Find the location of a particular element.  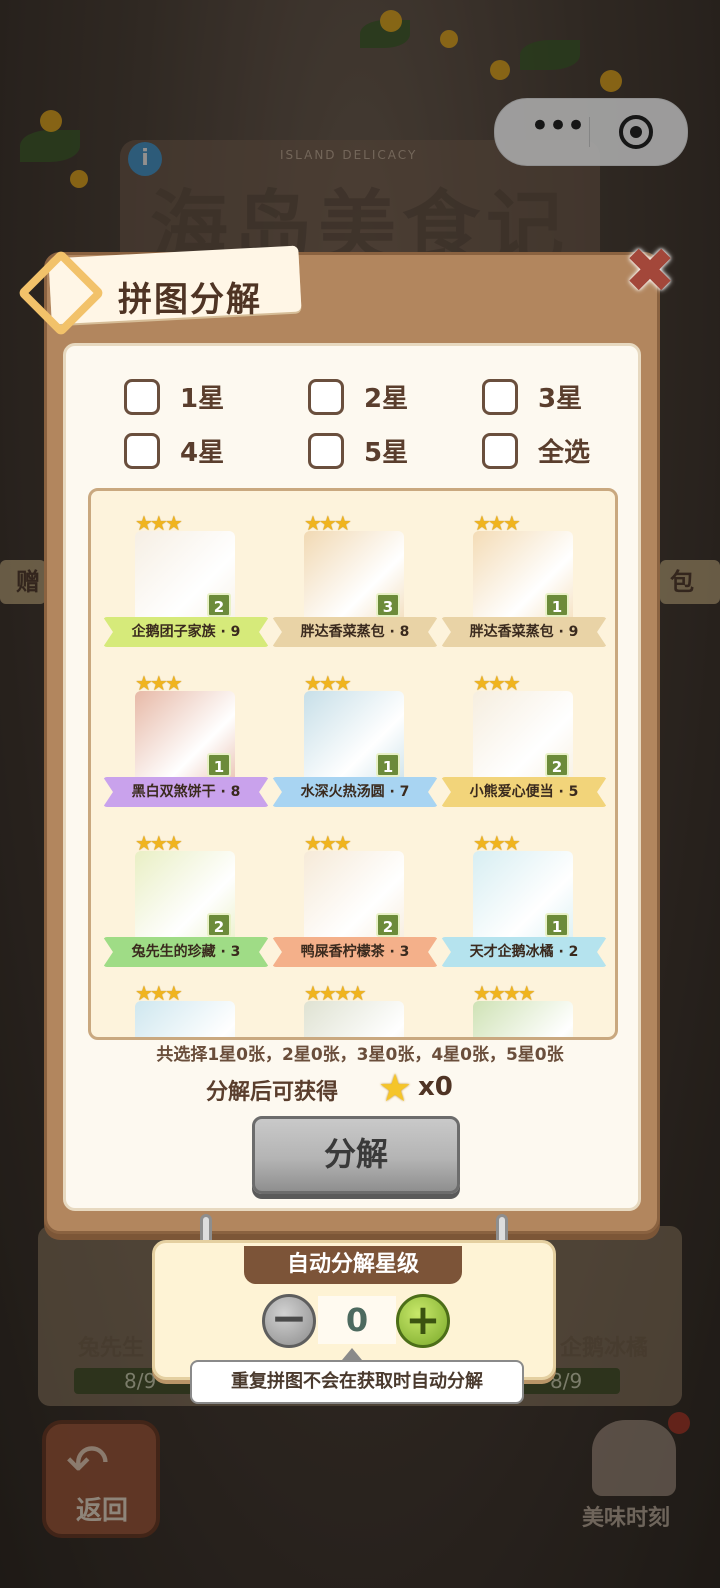

dialog-title: 拼图分解 is located at coordinates (190, 300).